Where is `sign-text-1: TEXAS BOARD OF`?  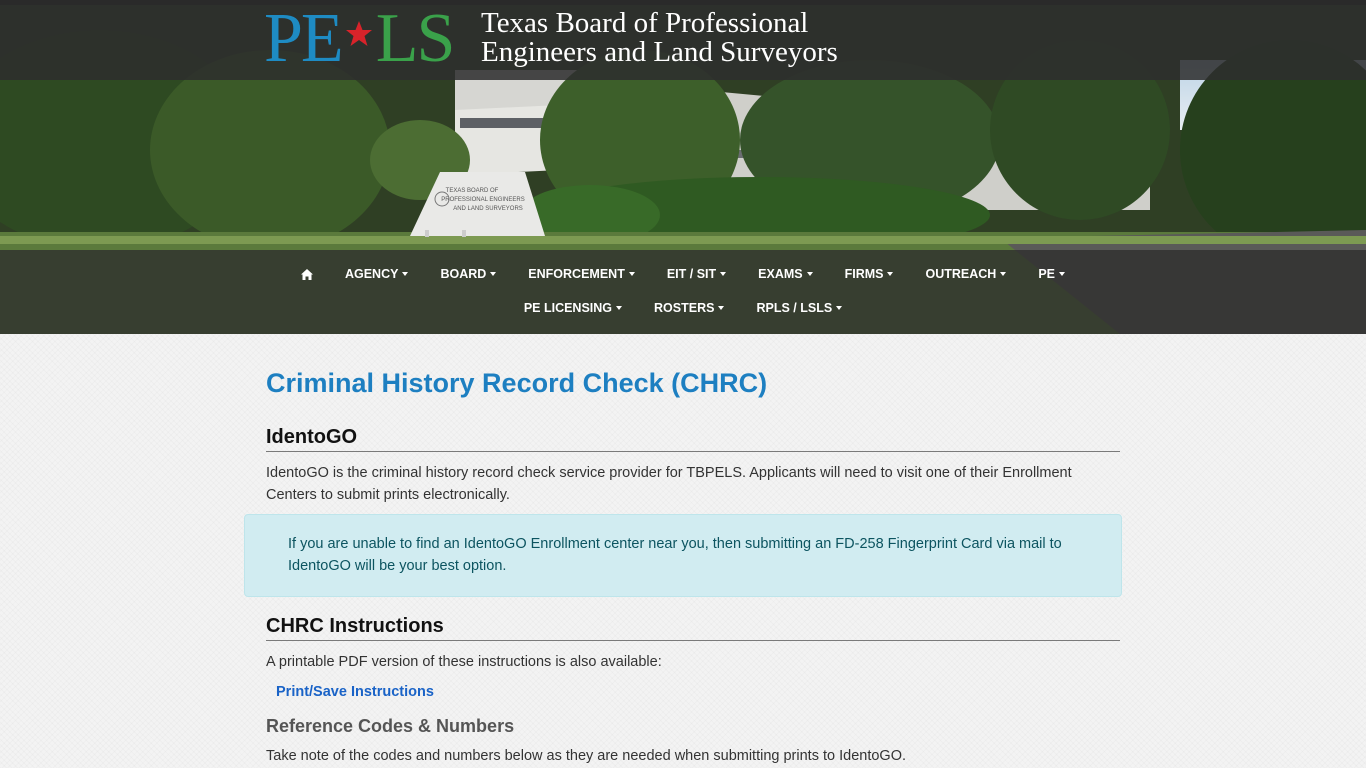
sign-text-1: TEXAS BOARD OF is located at coordinates (472, 191).